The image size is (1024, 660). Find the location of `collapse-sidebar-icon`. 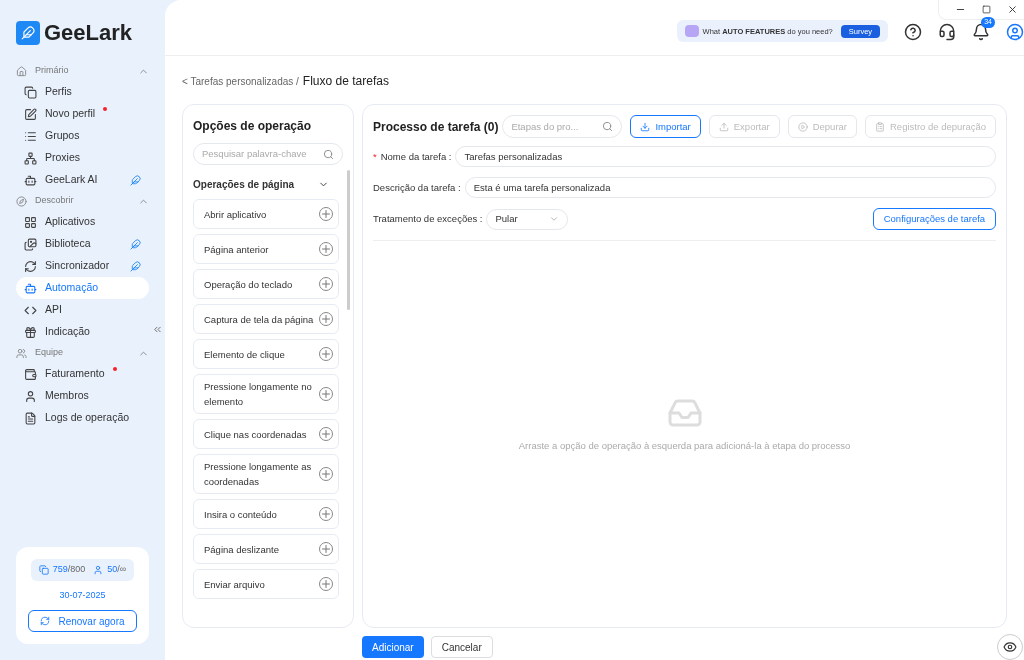

collapse-sidebar-icon is located at coordinates (157, 329).